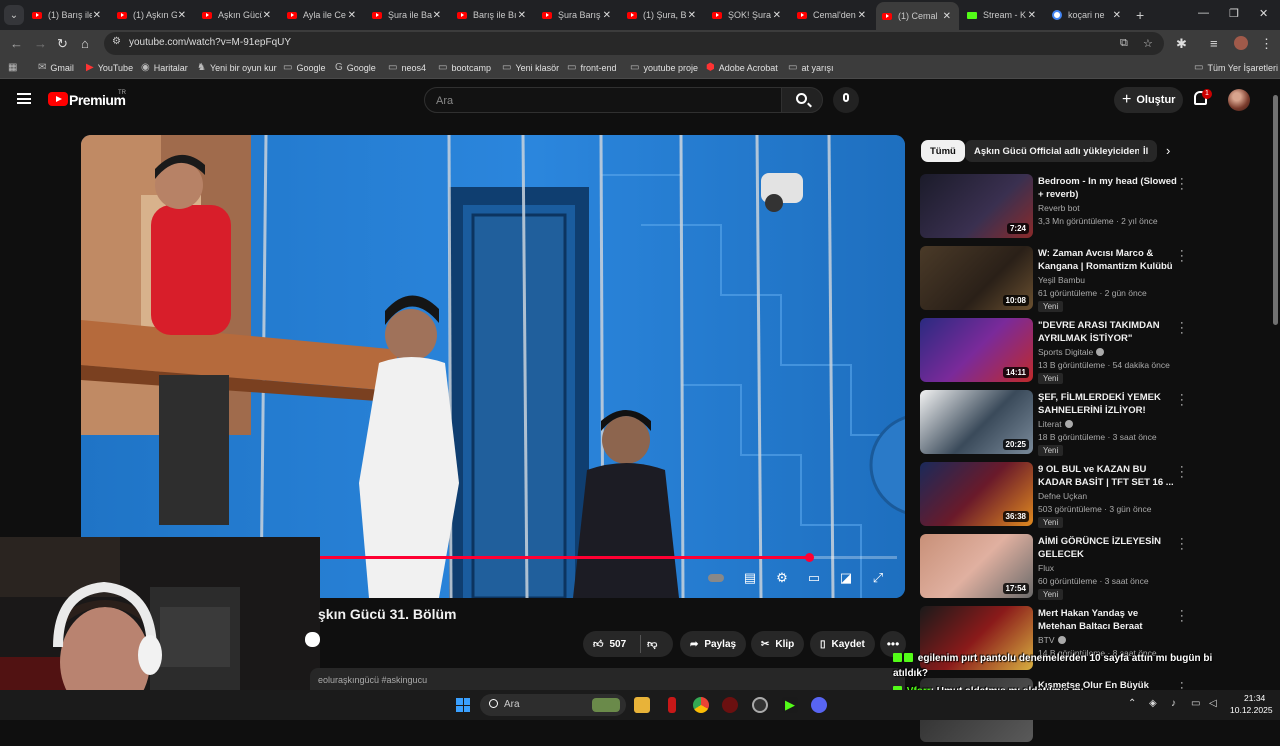  I want to click on channel-name: BTV, so click(1052, 640).